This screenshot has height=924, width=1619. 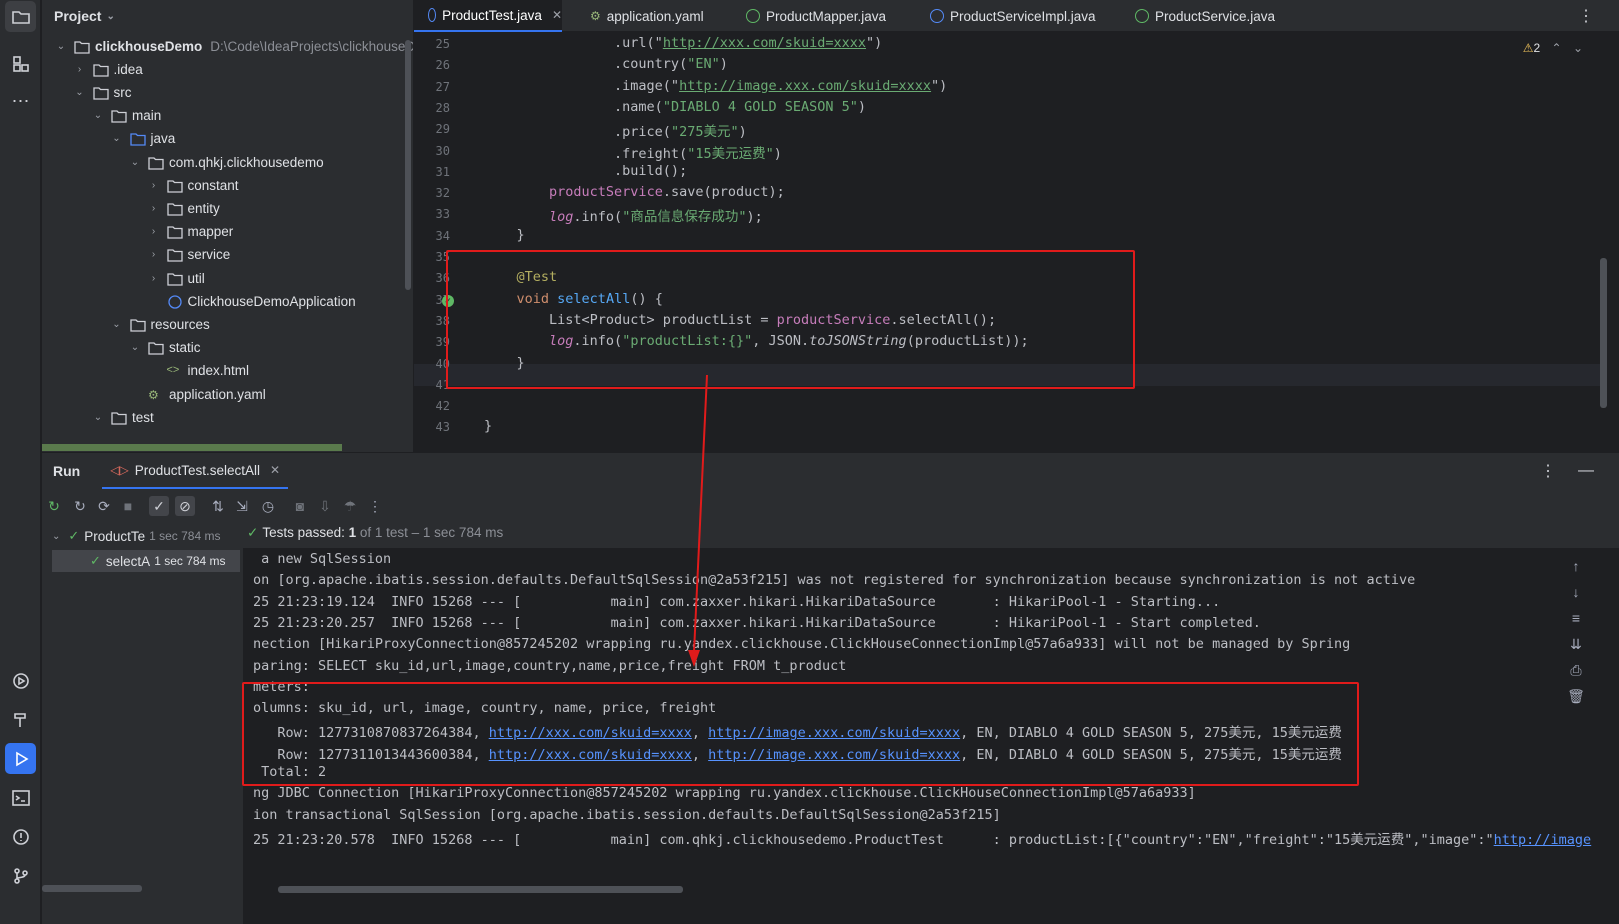 What do you see at coordinates (153, 394) in the screenshot?
I see `yaml-file-icon: ⚙` at bounding box center [153, 394].